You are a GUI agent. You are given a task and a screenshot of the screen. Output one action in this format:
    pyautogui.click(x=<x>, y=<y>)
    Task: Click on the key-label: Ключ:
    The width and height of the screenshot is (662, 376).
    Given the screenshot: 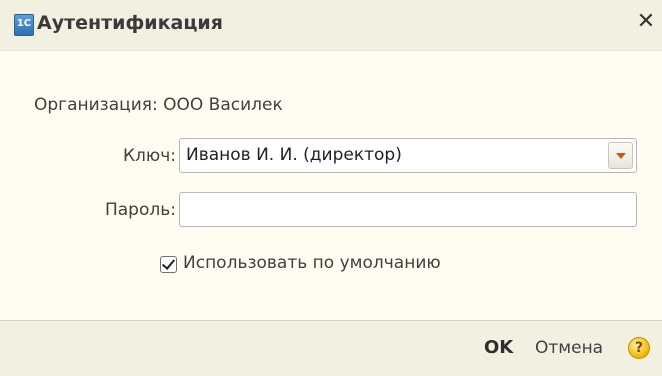 What is the action you would take?
    pyautogui.click(x=149, y=156)
    